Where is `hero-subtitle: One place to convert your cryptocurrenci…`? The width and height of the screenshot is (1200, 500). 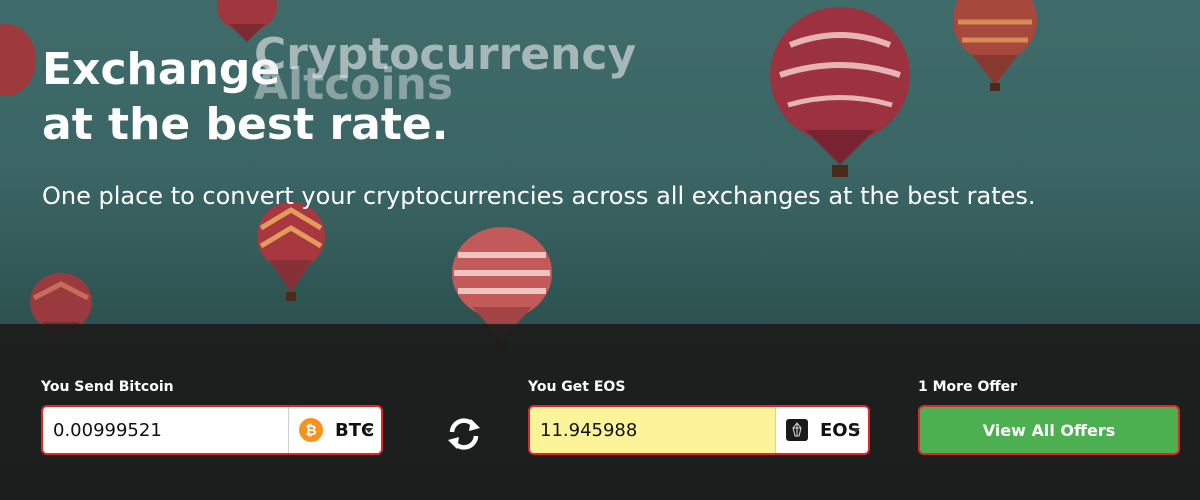 hero-subtitle: One place to convert your cryptocurrenci… is located at coordinates (539, 196).